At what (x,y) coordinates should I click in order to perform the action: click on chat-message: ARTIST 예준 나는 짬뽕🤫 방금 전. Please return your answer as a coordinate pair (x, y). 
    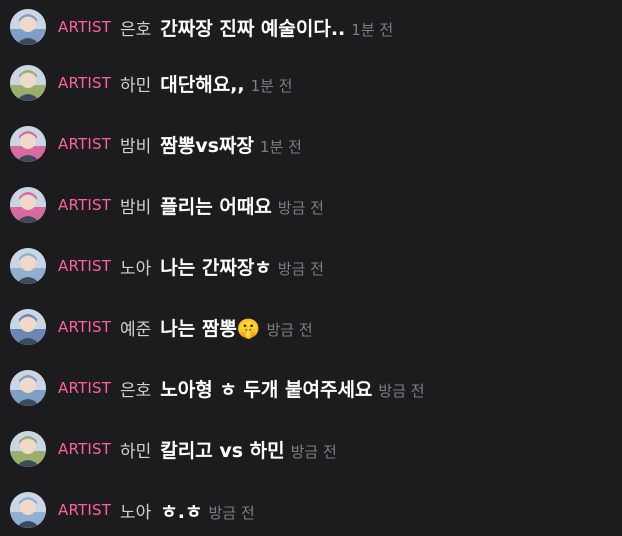
    Looking at the image, I should click on (311, 327).